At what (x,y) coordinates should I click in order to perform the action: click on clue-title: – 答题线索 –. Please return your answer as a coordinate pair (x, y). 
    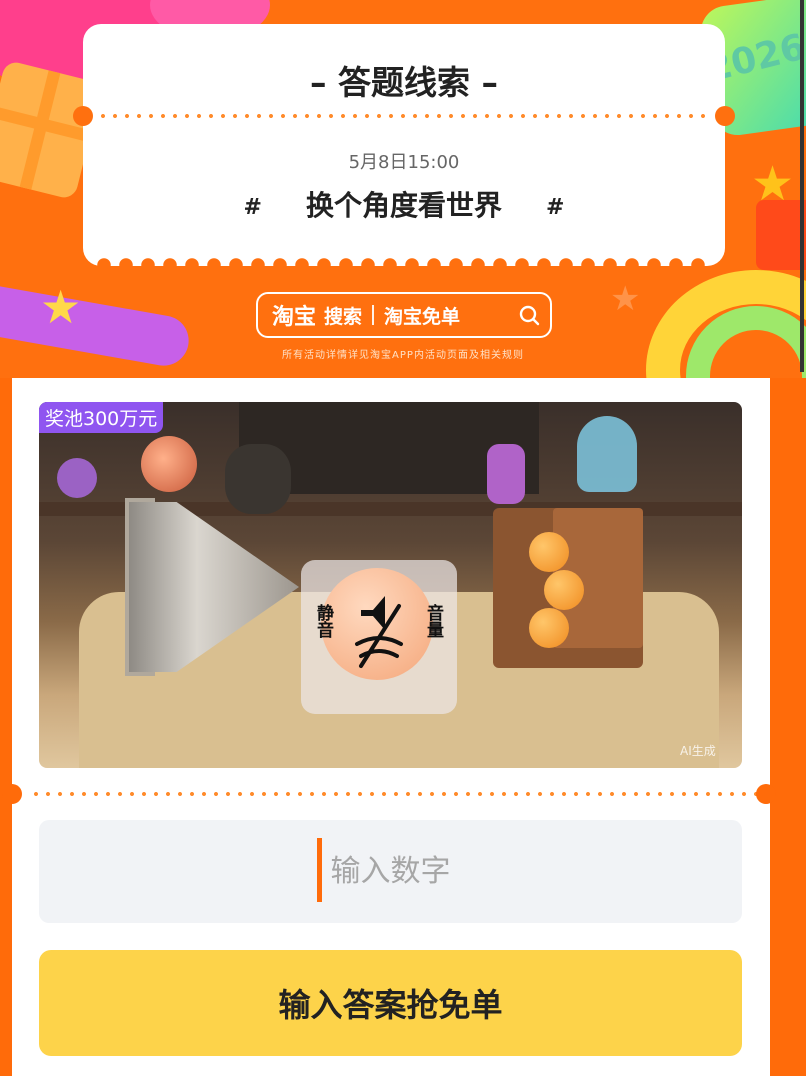
    Looking at the image, I should click on (404, 82).